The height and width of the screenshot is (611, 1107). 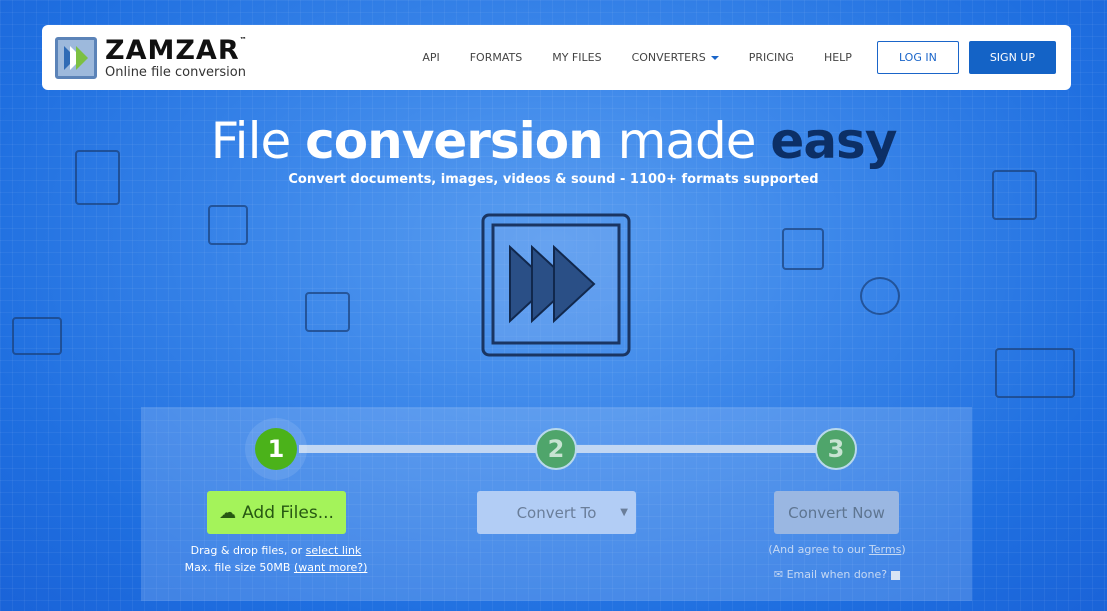 I want to click on brand-tagline: Online file conversion, so click(x=175, y=72).